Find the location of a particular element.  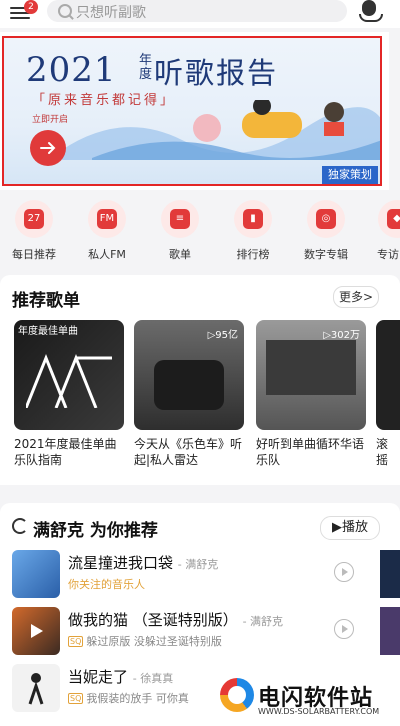

playlist-cover: ▷95亿 is located at coordinates (189, 375).